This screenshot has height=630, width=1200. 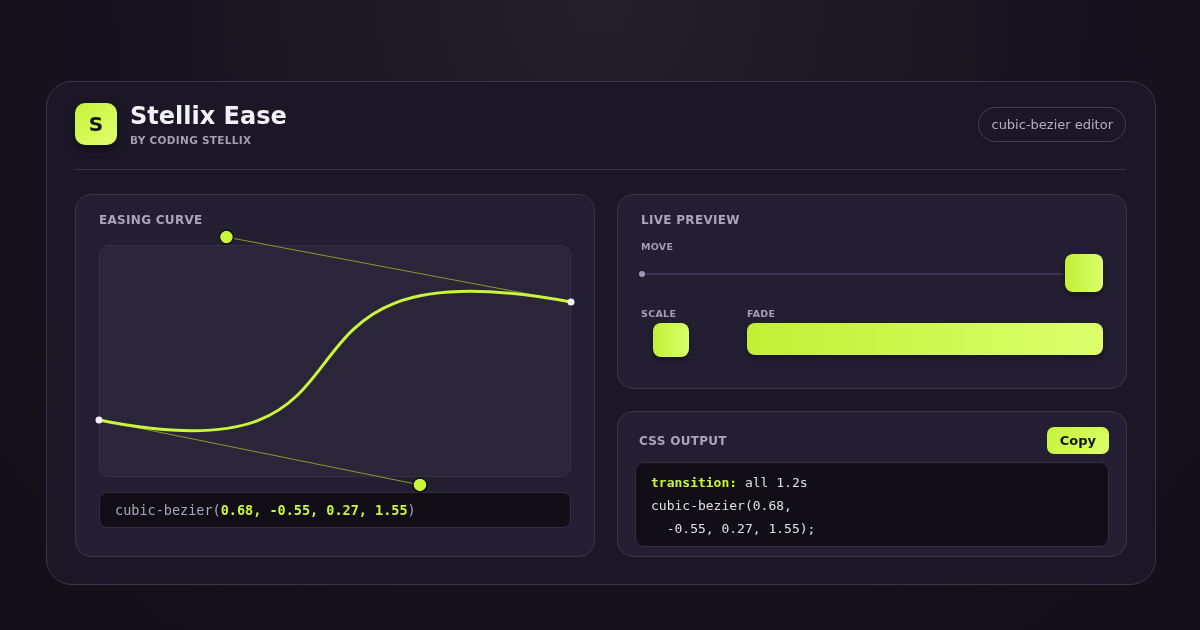 I want to click on copy-button: Copy, so click(x=1077, y=440).